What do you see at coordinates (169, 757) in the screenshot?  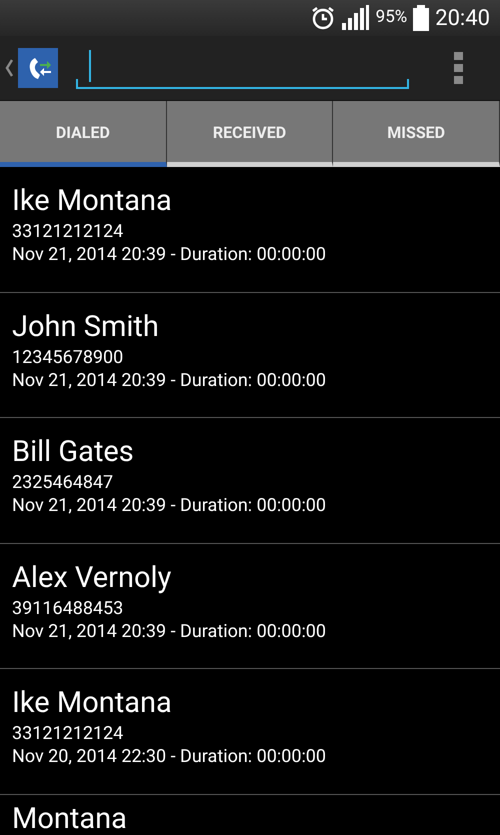 I see `call-details: Nov 20, 2014 22:30 - Duration: 00:00:00` at bounding box center [169, 757].